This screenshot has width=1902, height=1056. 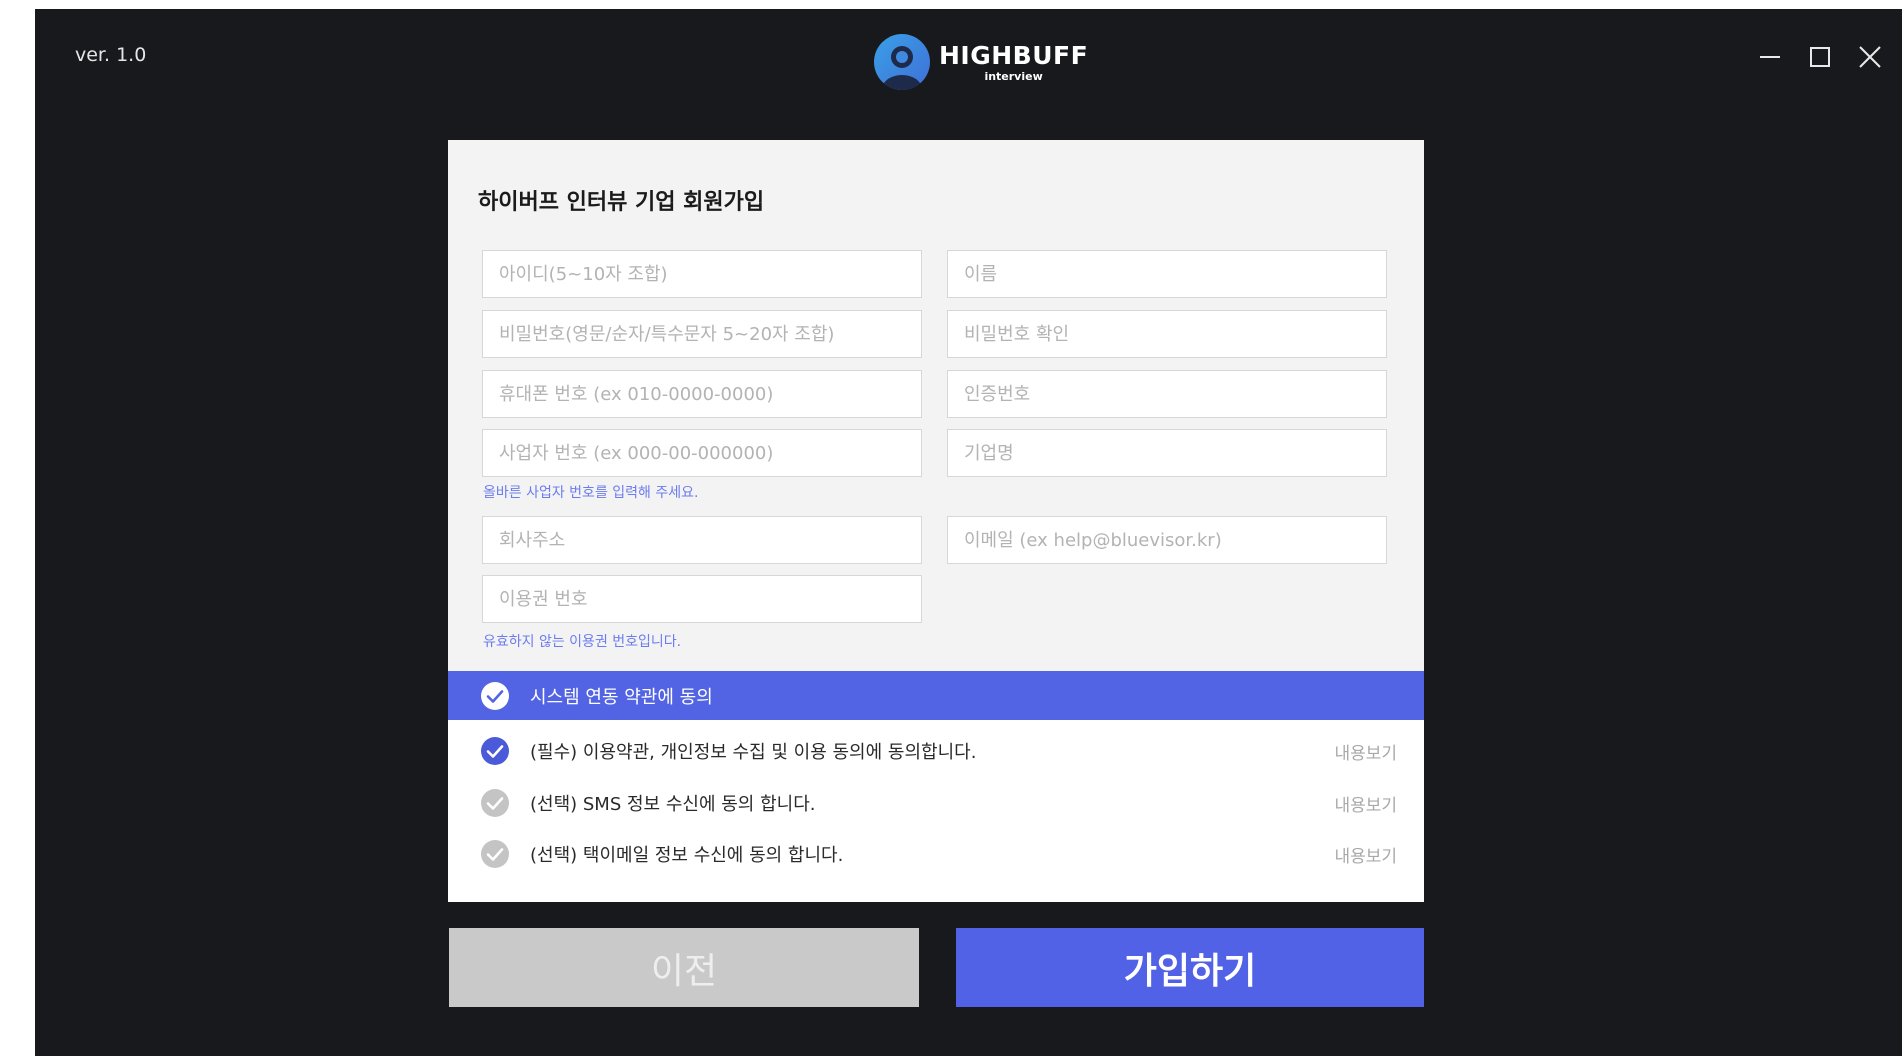 I want to click on person-avatar-icon, so click(x=902, y=62).